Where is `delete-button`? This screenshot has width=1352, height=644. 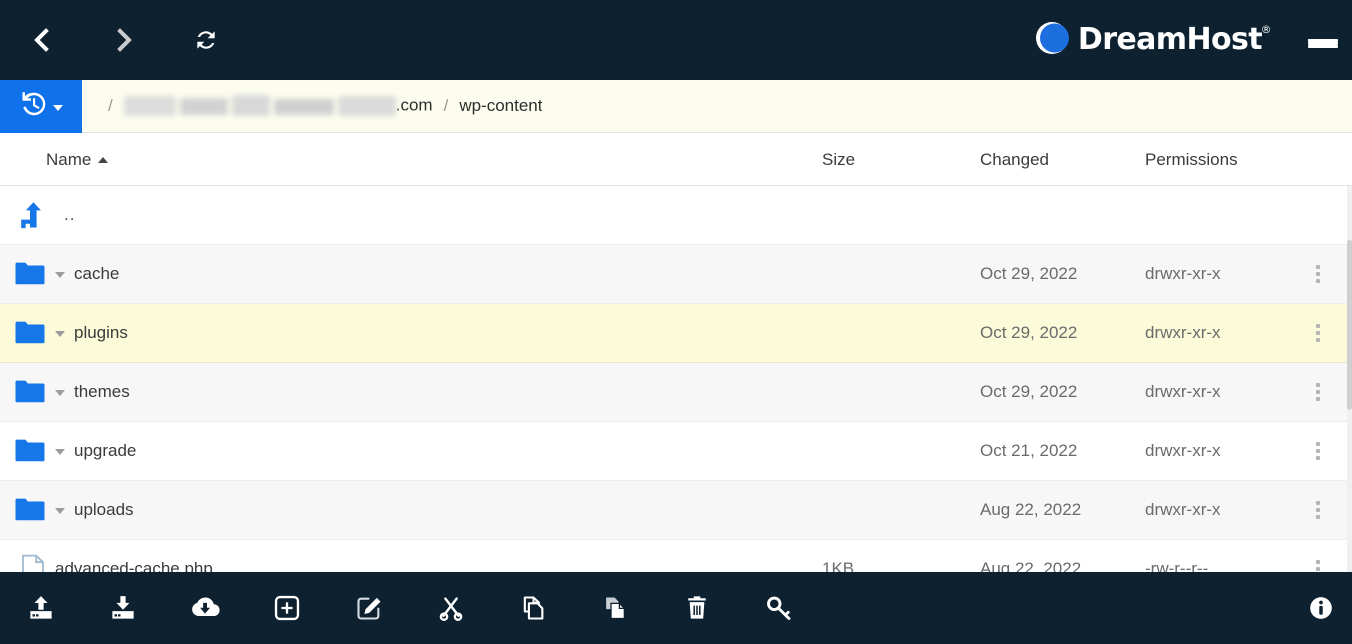 delete-button is located at coordinates (697, 608).